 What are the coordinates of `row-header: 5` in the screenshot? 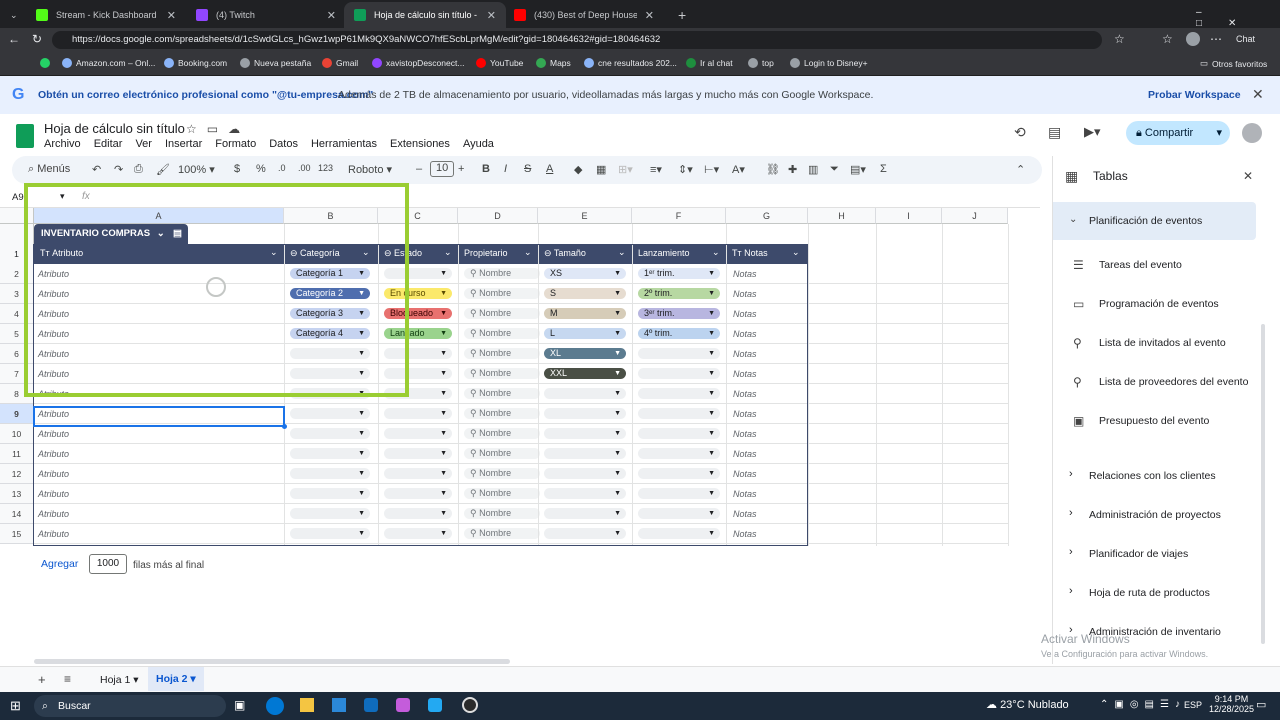 It's located at (17, 334).